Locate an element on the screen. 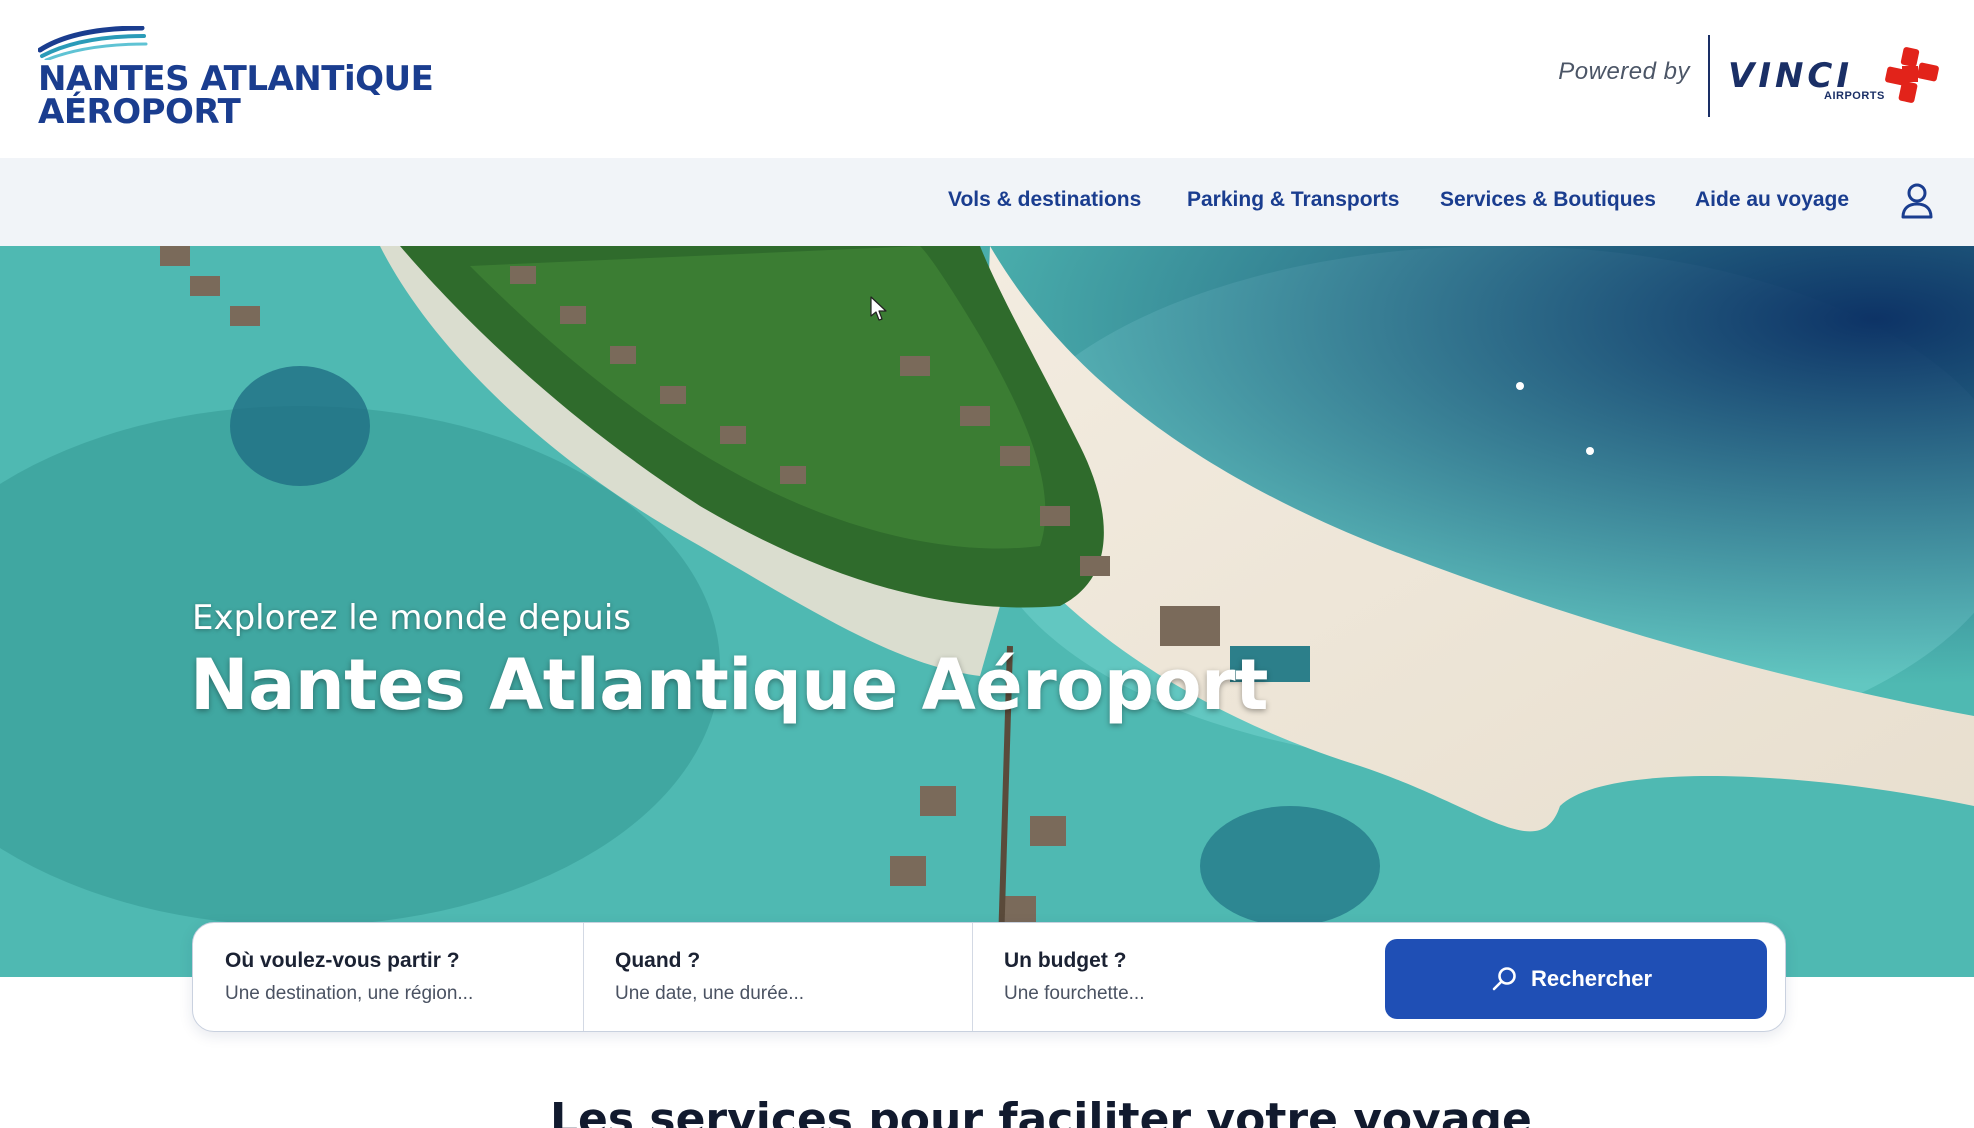 This screenshot has height=1128, width=1974. airport-logo: NANTES ATLANTiQUE AÉROPORT is located at coordinates (238, 78).